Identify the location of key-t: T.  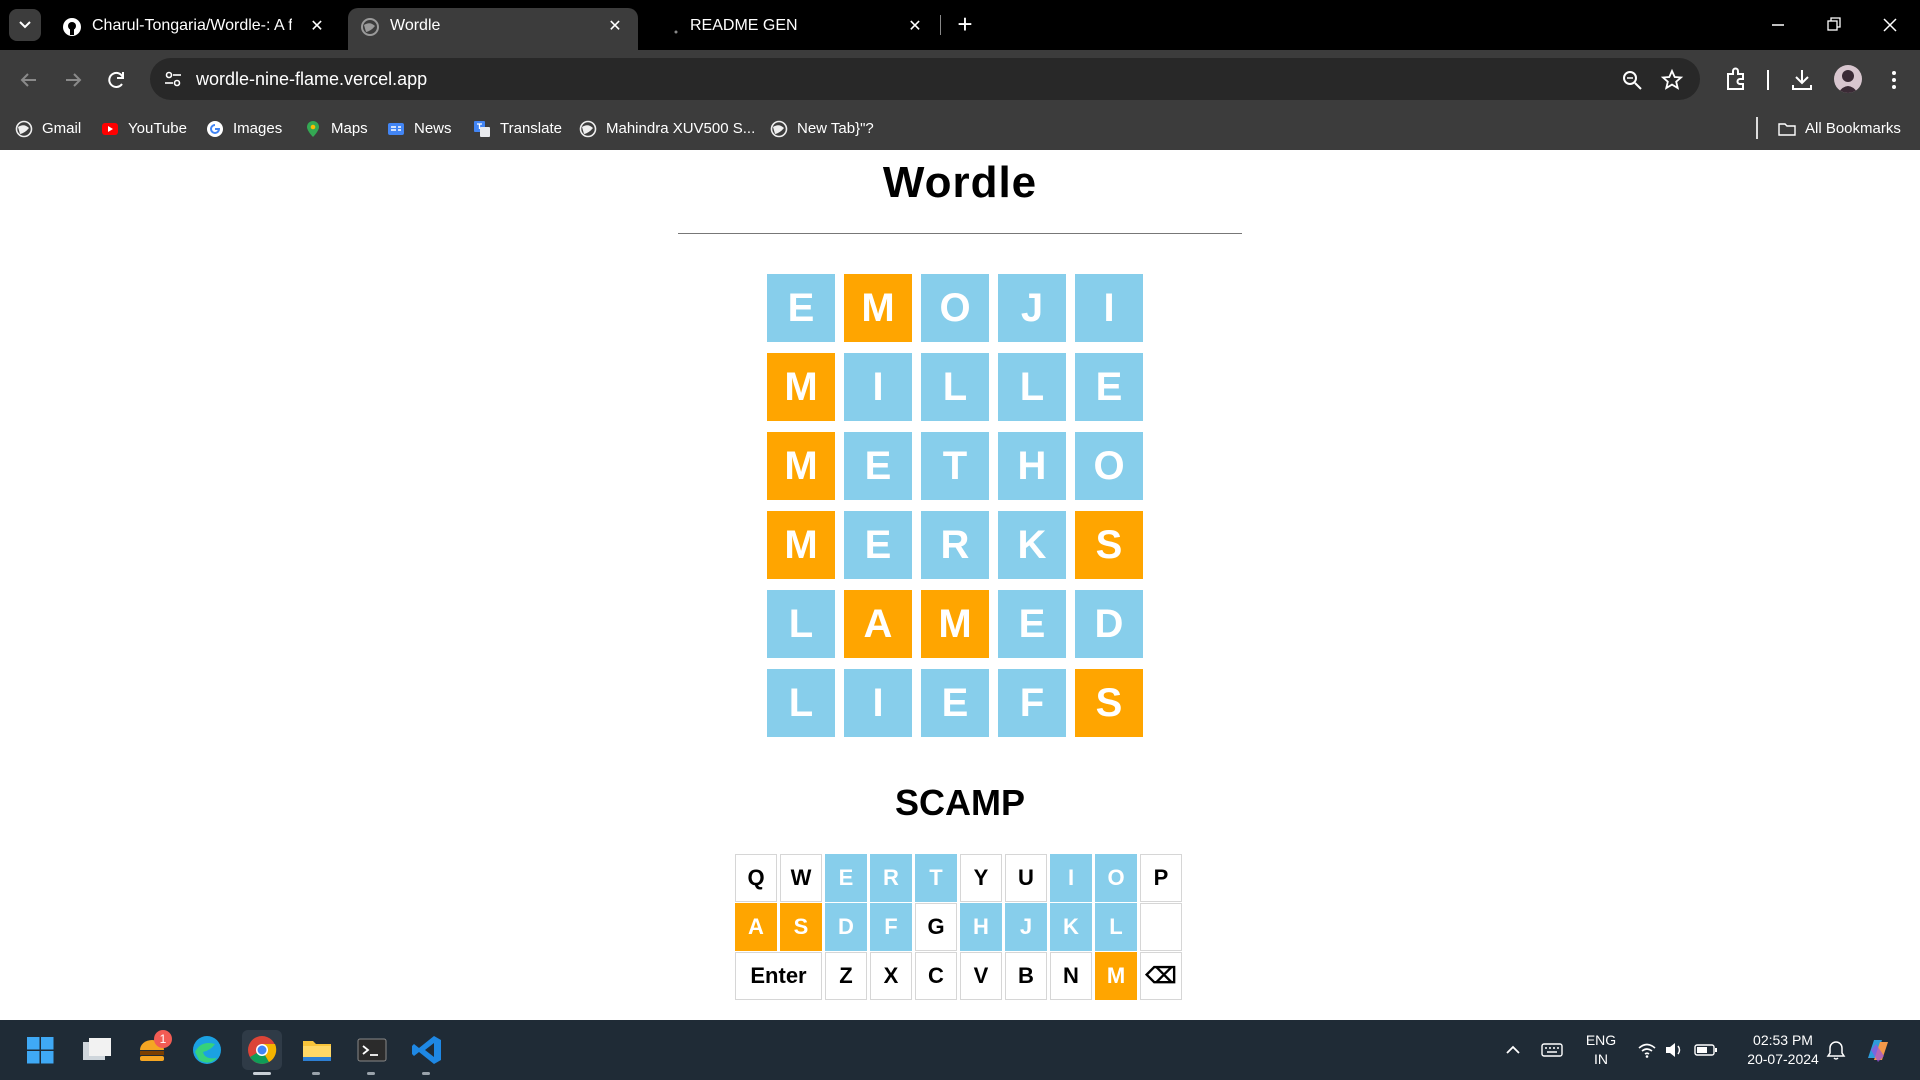
(936, 878).